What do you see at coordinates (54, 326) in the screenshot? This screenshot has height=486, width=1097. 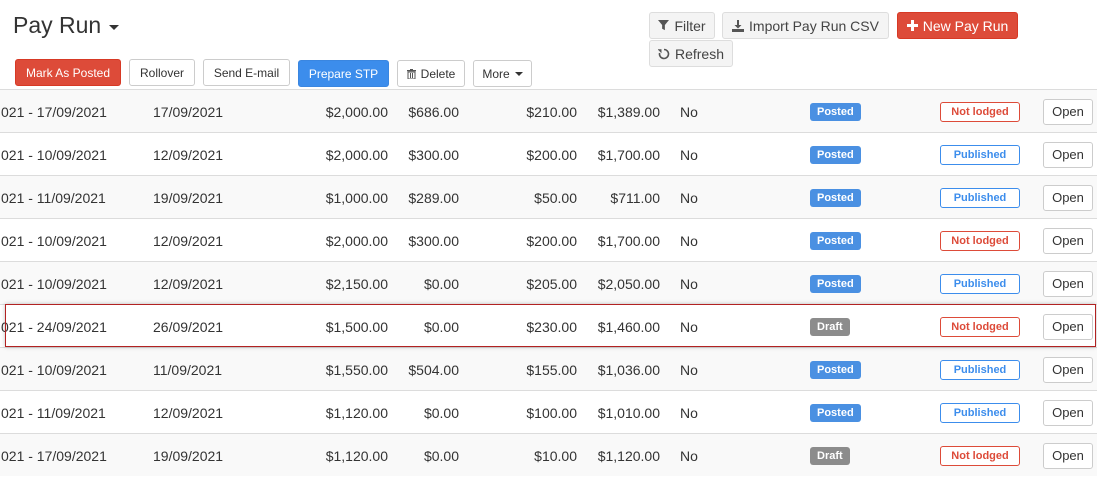 I see `pay-period-cell: 021 - 24/09/2021` at bounding box center [54, 326].